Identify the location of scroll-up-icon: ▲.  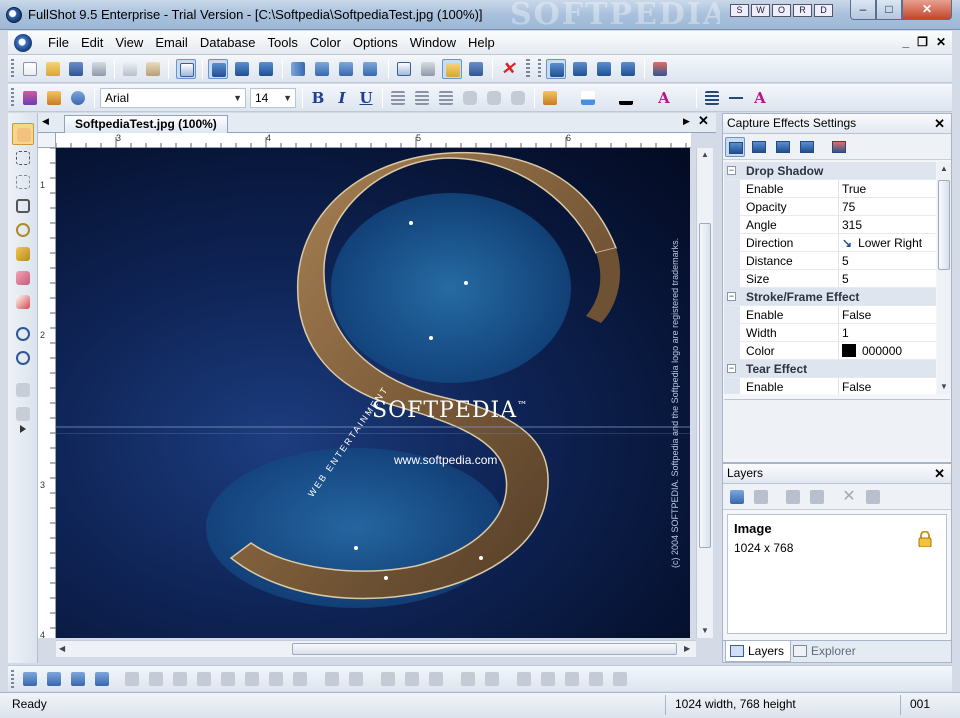
(705, 154).